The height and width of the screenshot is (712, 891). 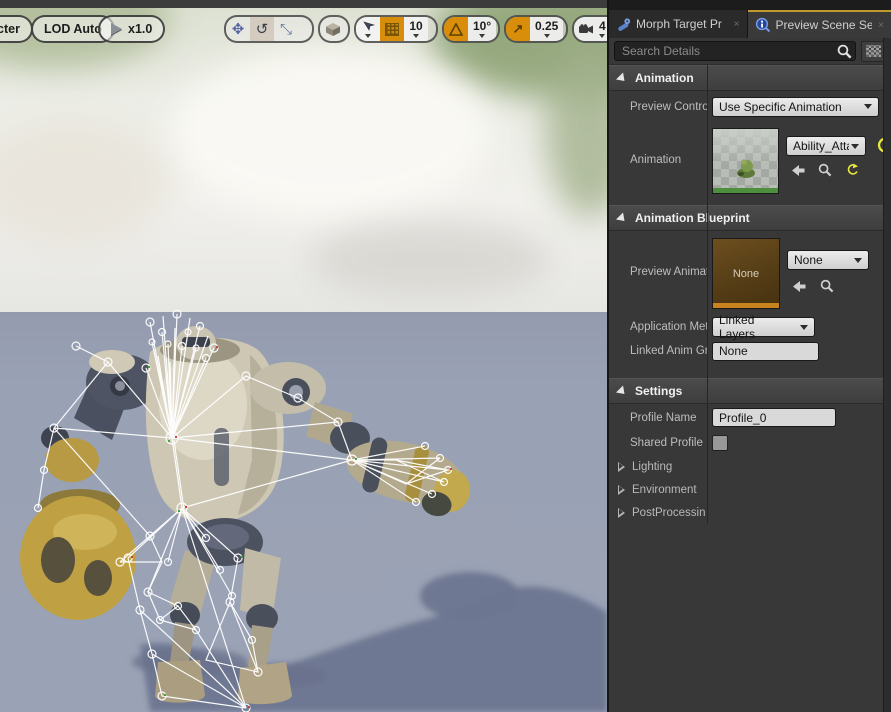 I want to click on grid-snap-value-button: 10, so click(x=416, y=29).